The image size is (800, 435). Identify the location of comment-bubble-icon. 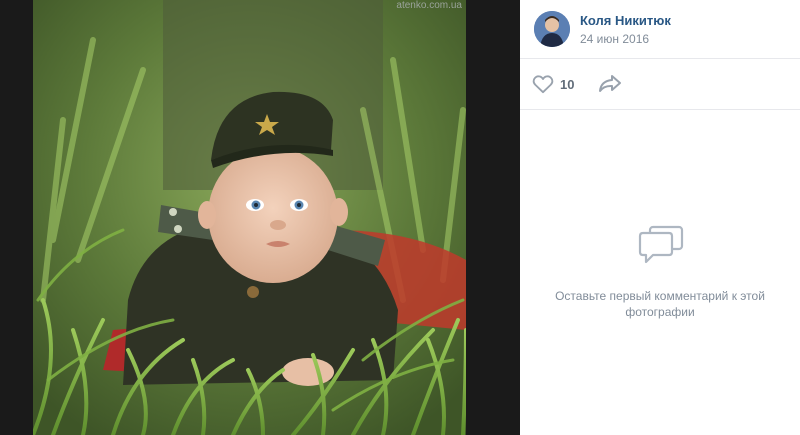
(661, 244).